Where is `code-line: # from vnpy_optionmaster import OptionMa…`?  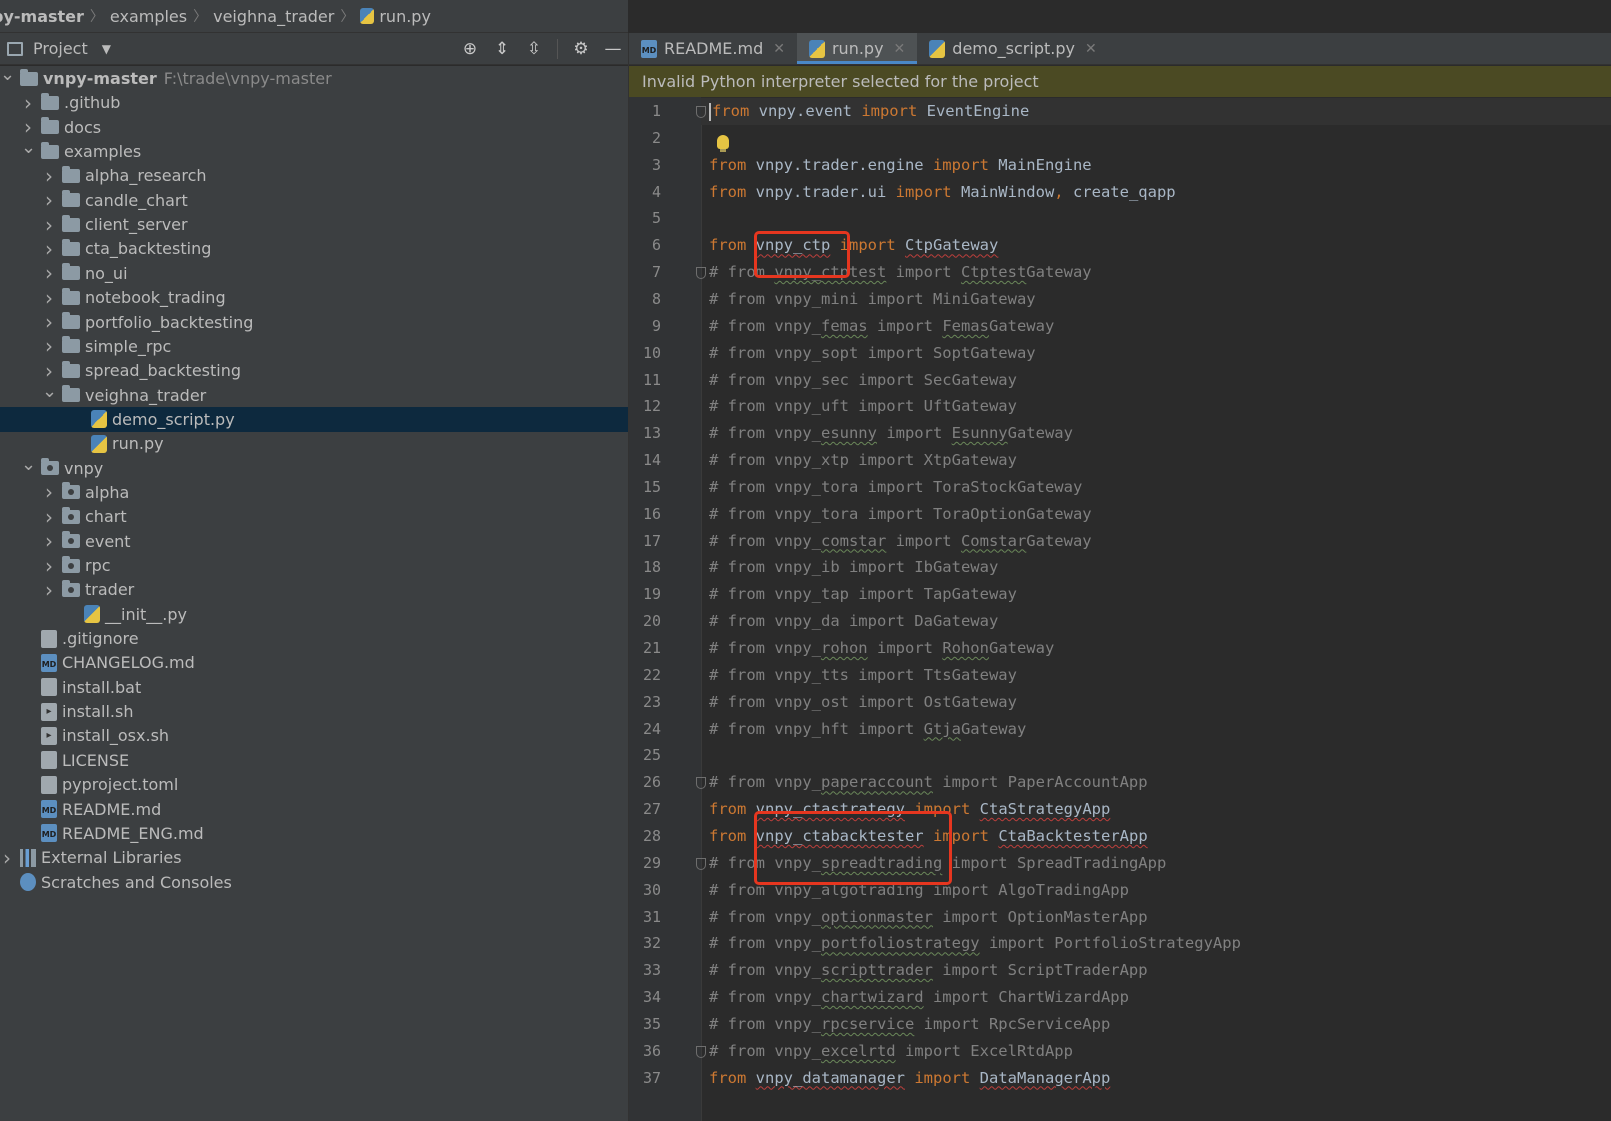 code-line: # from vnpy_optionmaster import OptionMa… is located at coordinates (928, 917).